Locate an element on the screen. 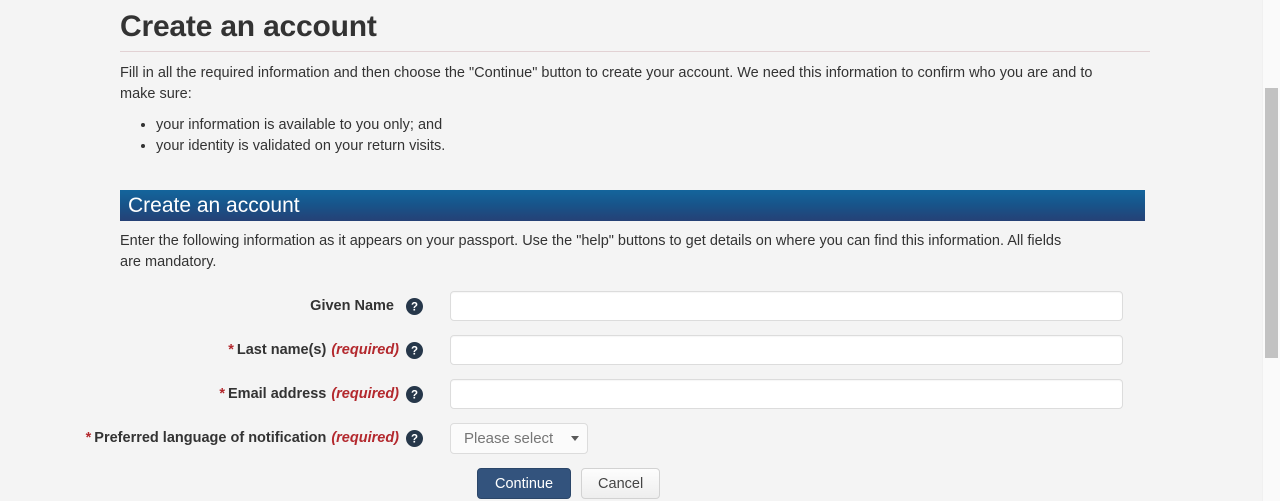  chevron-down-icon is located at coordinates (575, 438).